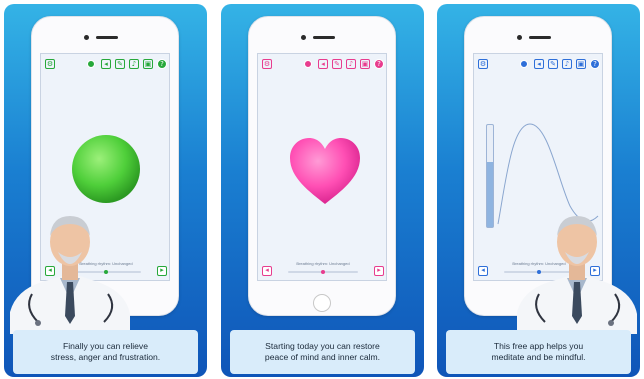  I want to click on breathing-progress, so click(323, 272).